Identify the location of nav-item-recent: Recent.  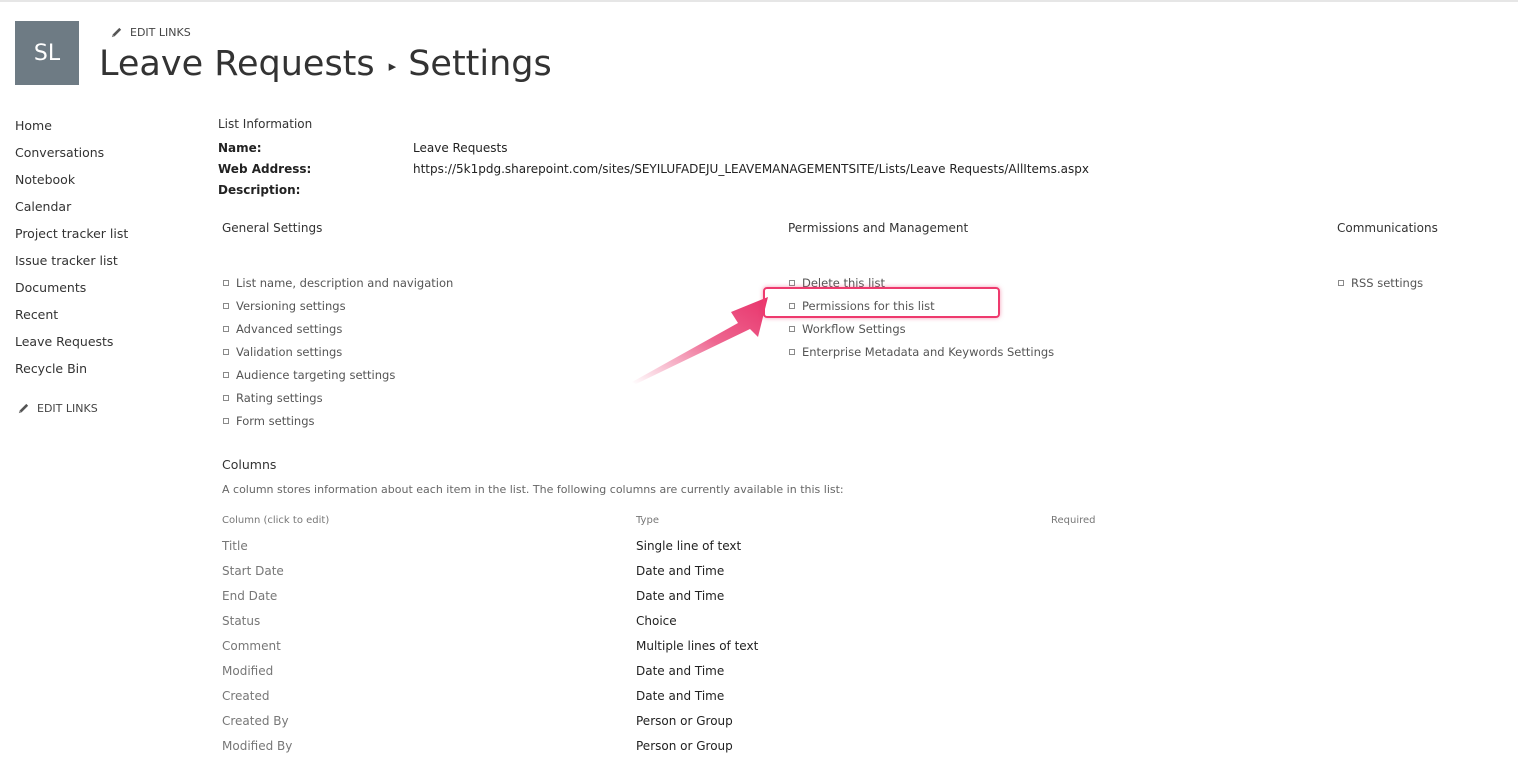
(71, 319).